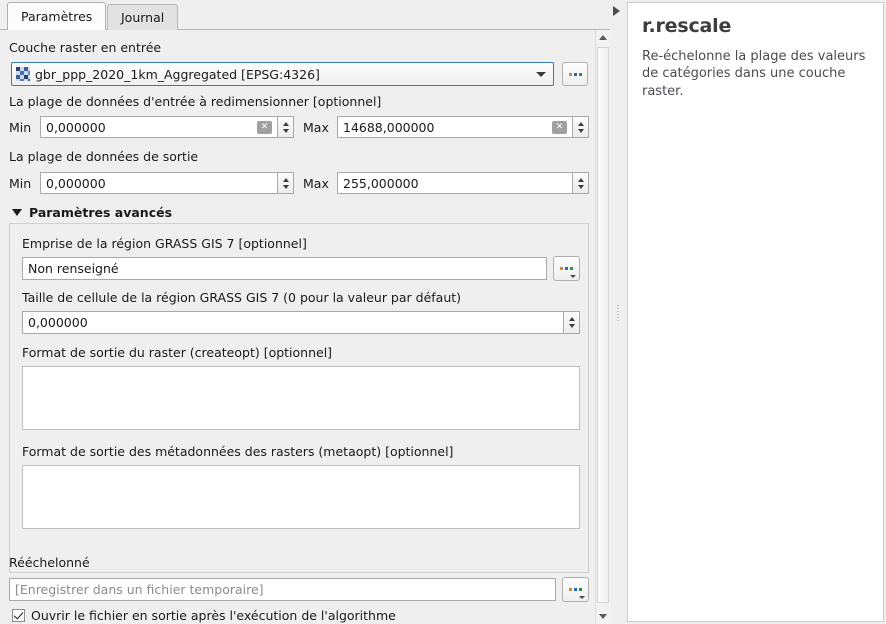  I want to click on metaopt-textarea, so click(301, 497).